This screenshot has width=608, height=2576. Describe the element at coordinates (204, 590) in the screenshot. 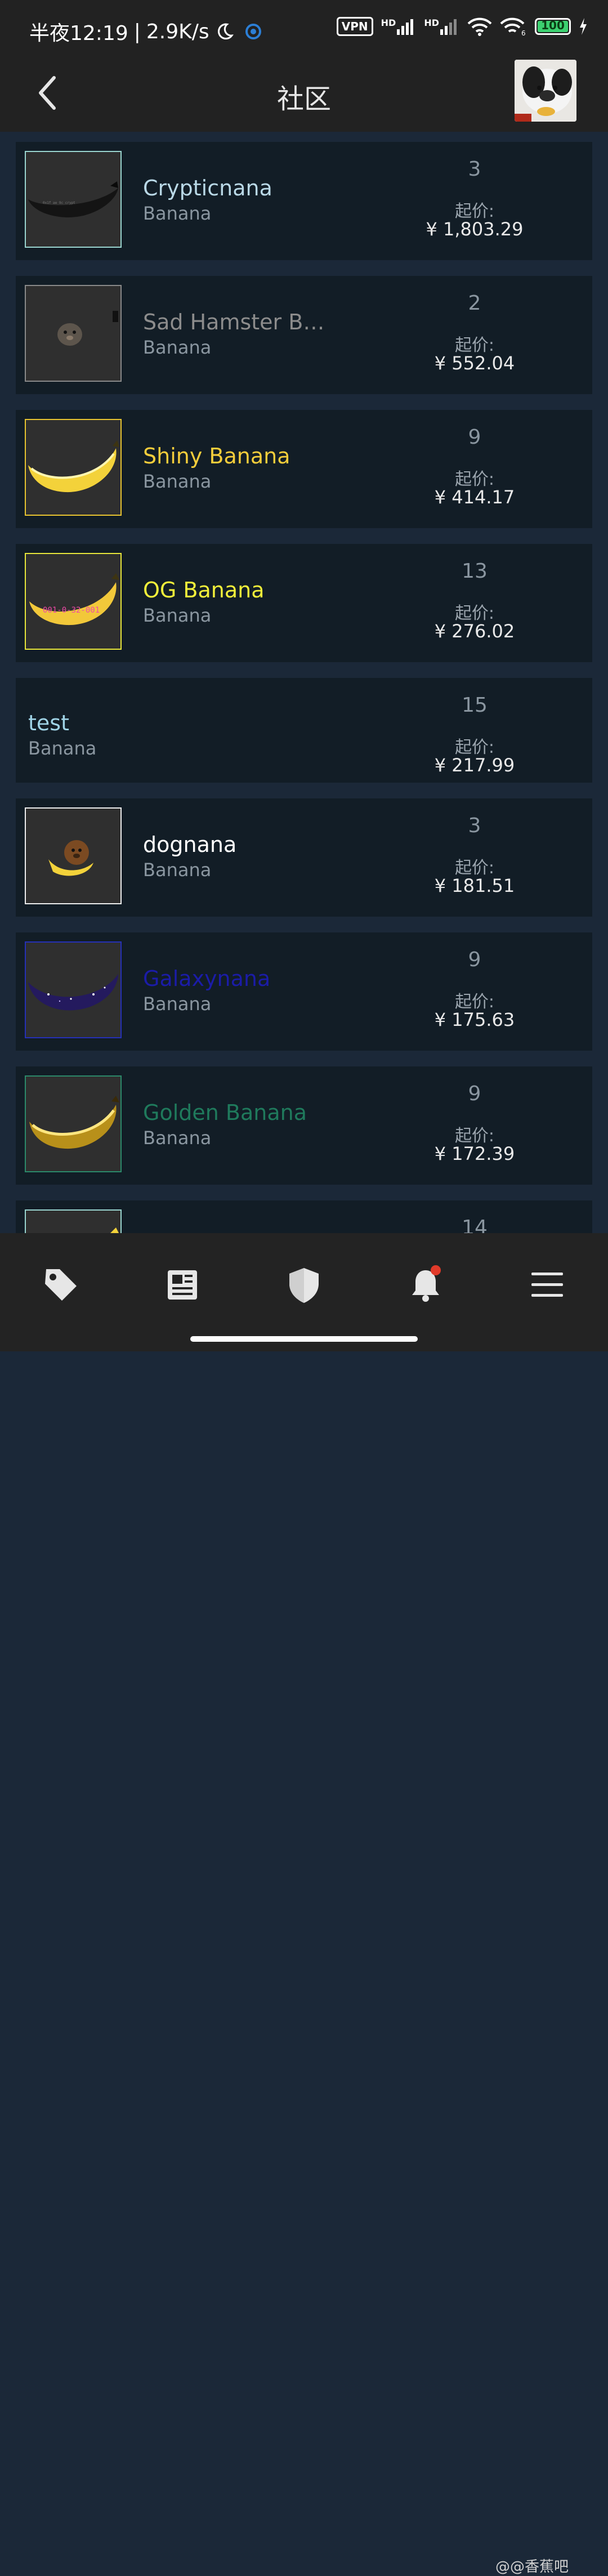

I see `item-name: OG Banana` at that location.